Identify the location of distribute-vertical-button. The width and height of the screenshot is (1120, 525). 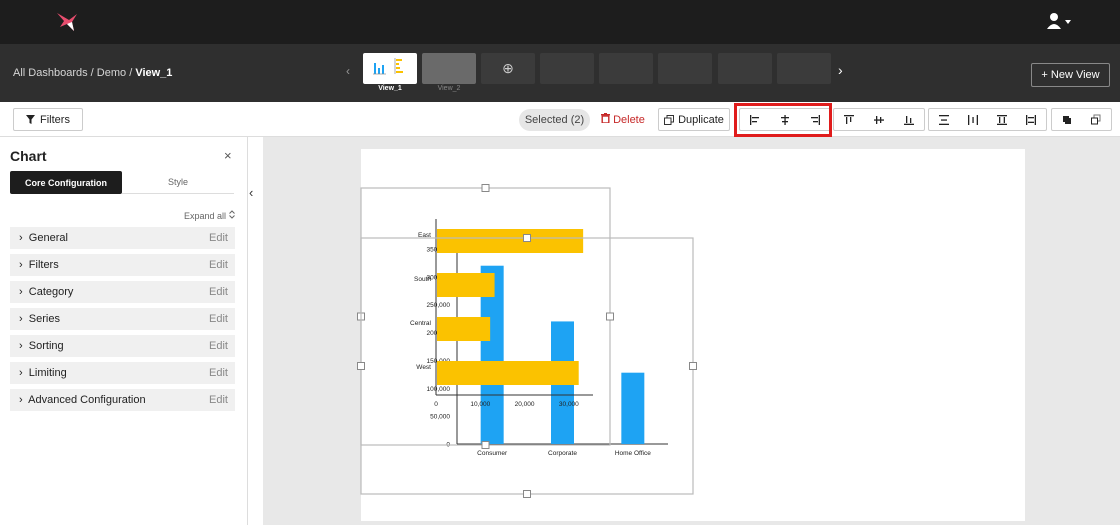
(943, 119).